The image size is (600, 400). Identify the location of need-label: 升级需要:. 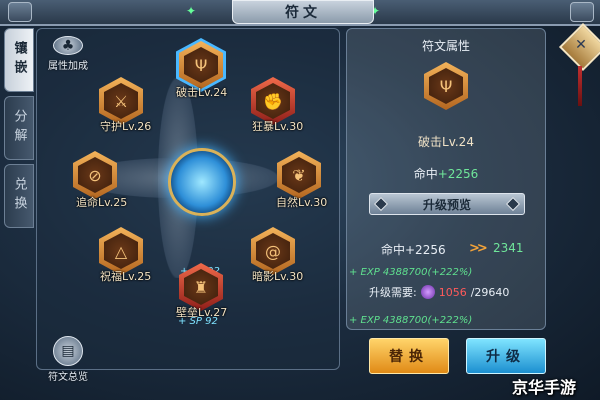
(393, 292).